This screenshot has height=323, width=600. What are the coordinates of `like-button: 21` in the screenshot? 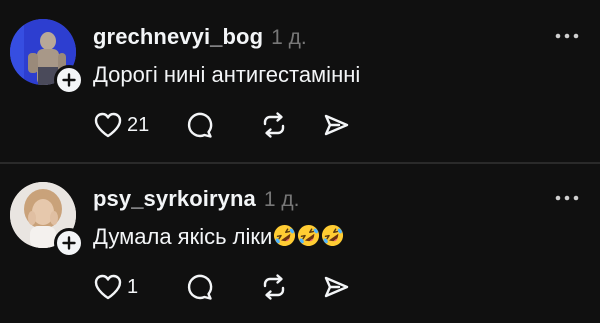 It's located at (139, 125).